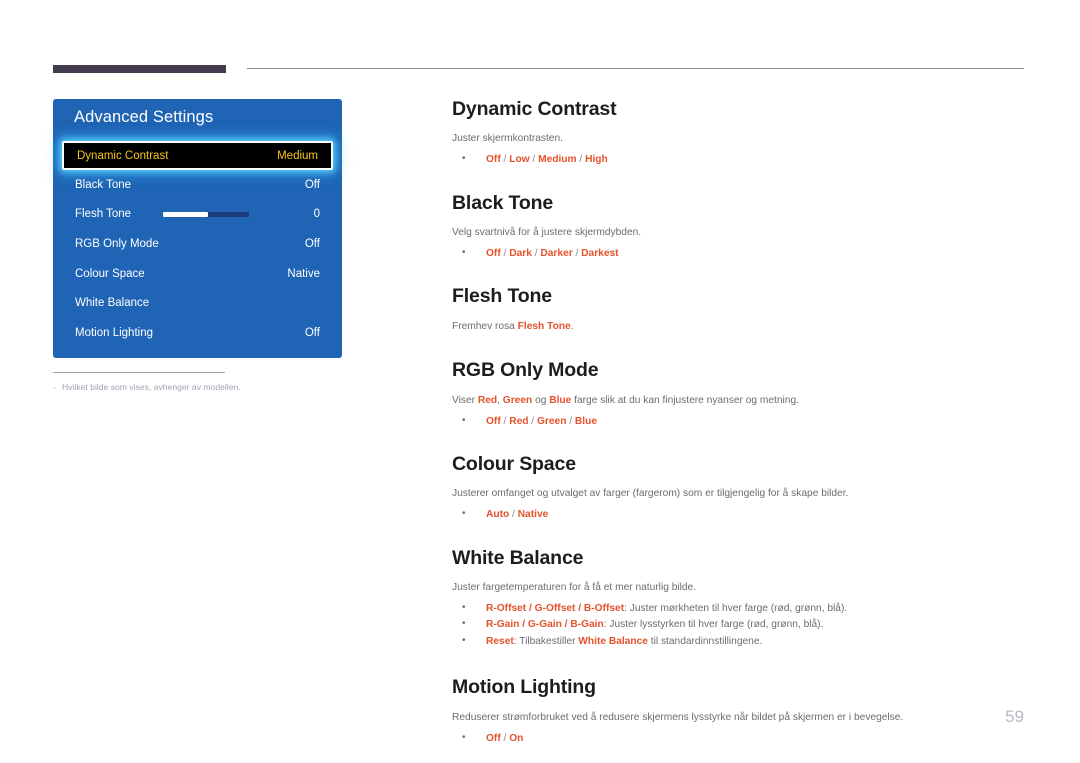 The width and height of the screenshot is (1080, 763). Describe the element at coordinates (518, 557) in the screenshot. I see `section-heading: White Balance` at that location.